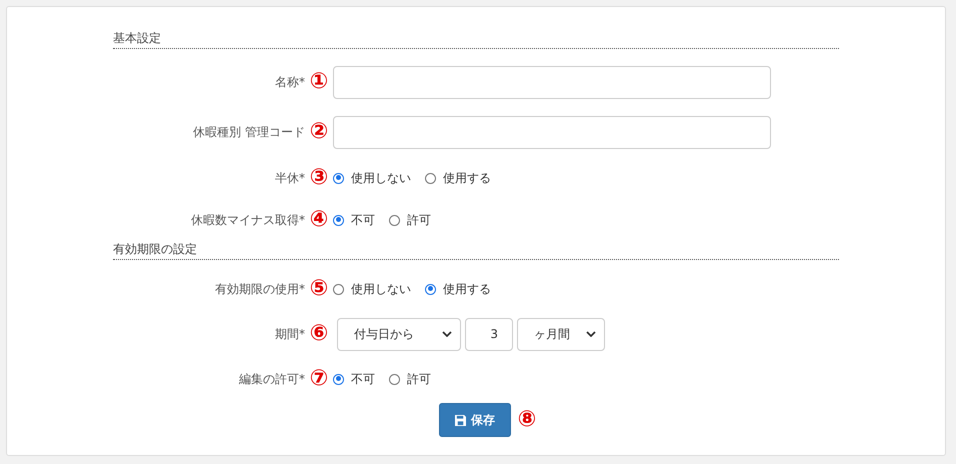 The width and height of the screenshot is (956, 464). Describe the element at coordinates (319, 132) in the screenshot. I see `callout-number: ②` at that location.